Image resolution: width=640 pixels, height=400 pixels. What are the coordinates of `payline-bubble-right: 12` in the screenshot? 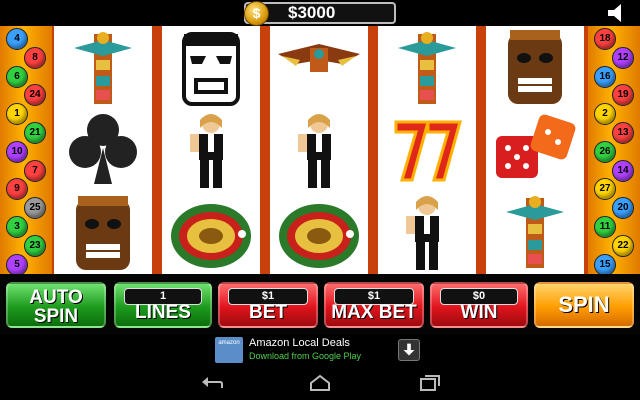 It's located at (623, 57).